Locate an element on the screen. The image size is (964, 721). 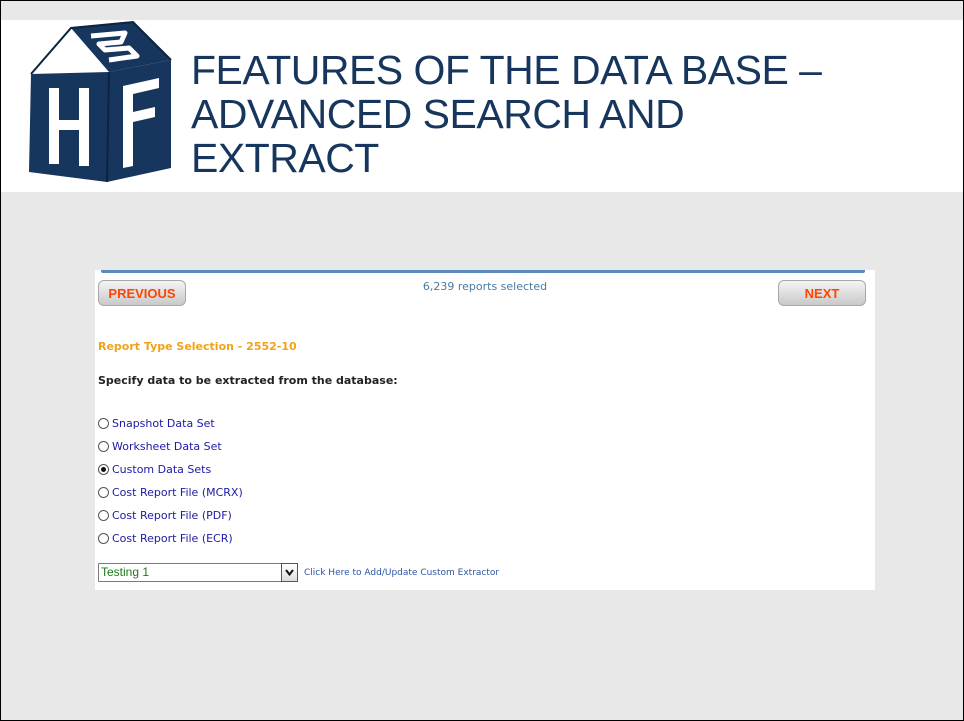
reports-selected-status: 6,239 reports selected is located at coordinates (485, 286).